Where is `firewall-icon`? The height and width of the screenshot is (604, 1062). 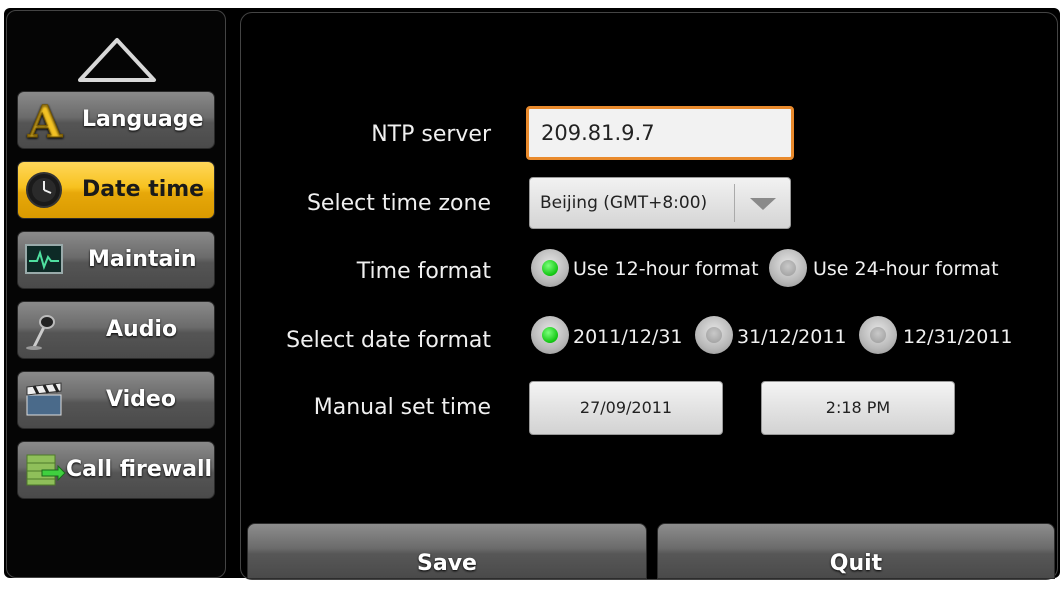
firewall-icon is located at coordinates (46, 470).